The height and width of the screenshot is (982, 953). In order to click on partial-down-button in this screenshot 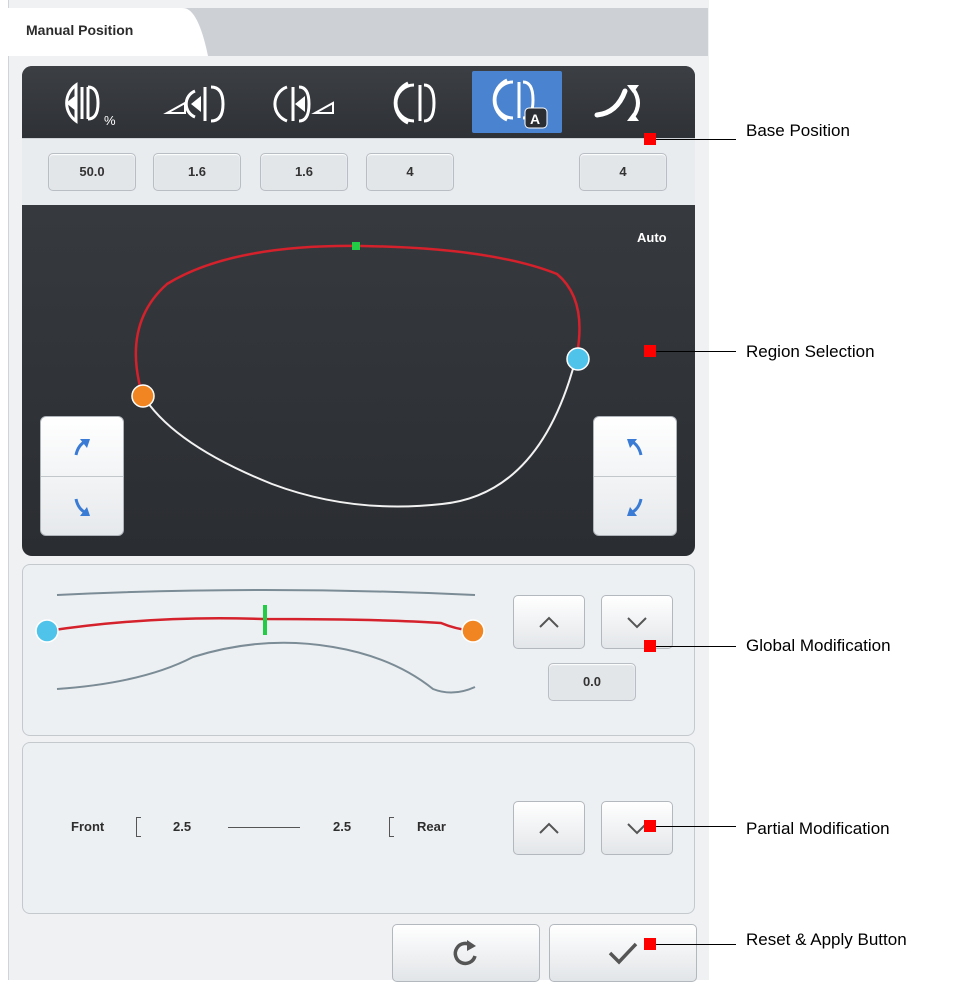, I will do `click(637, 828)`.